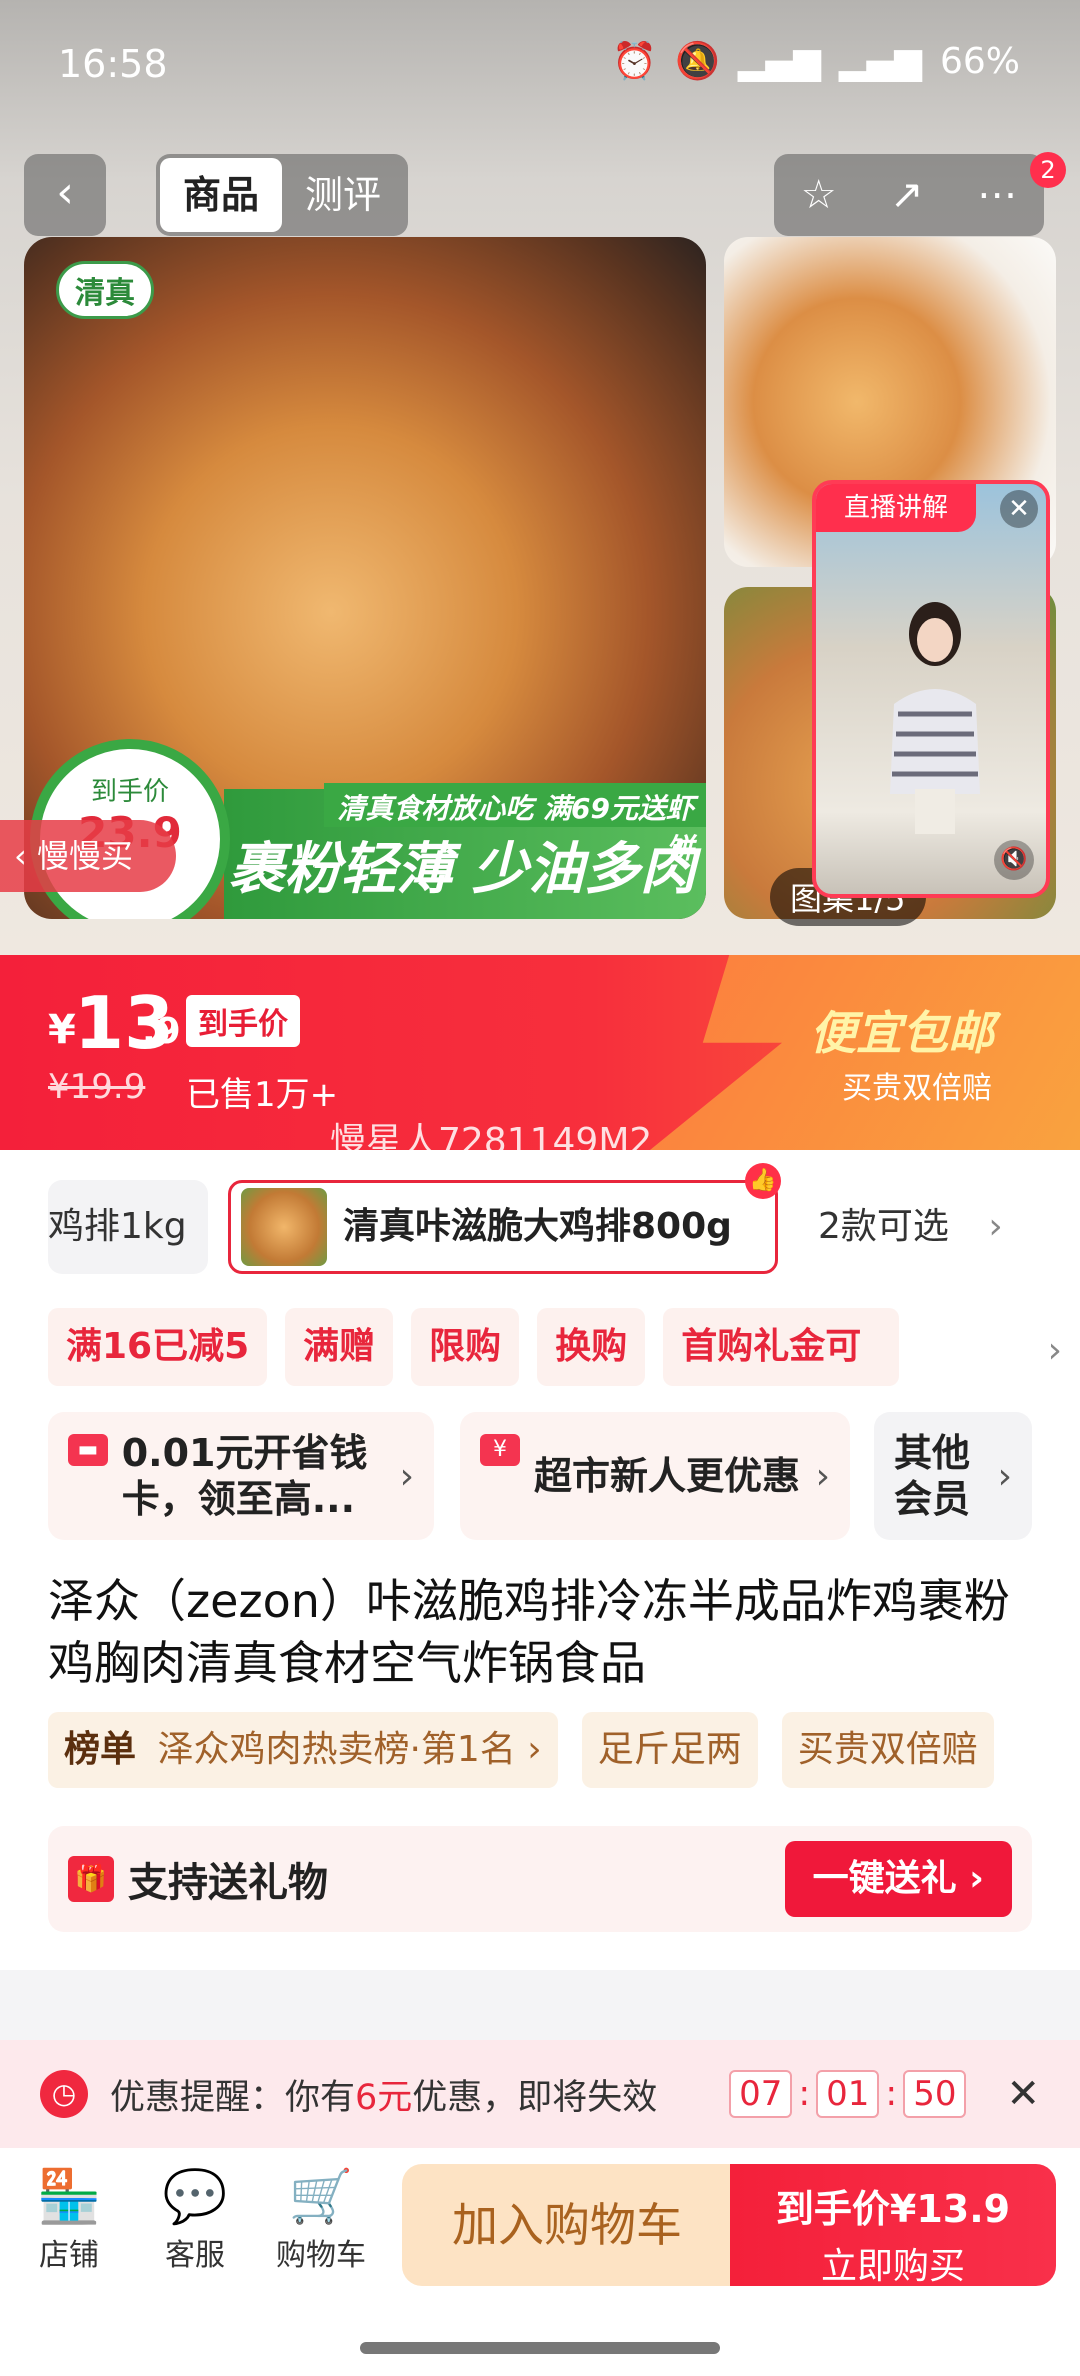 The width and height of the screenshot is (1080, 2376). I want to click on share-icon: ↗, so click(907, 195).